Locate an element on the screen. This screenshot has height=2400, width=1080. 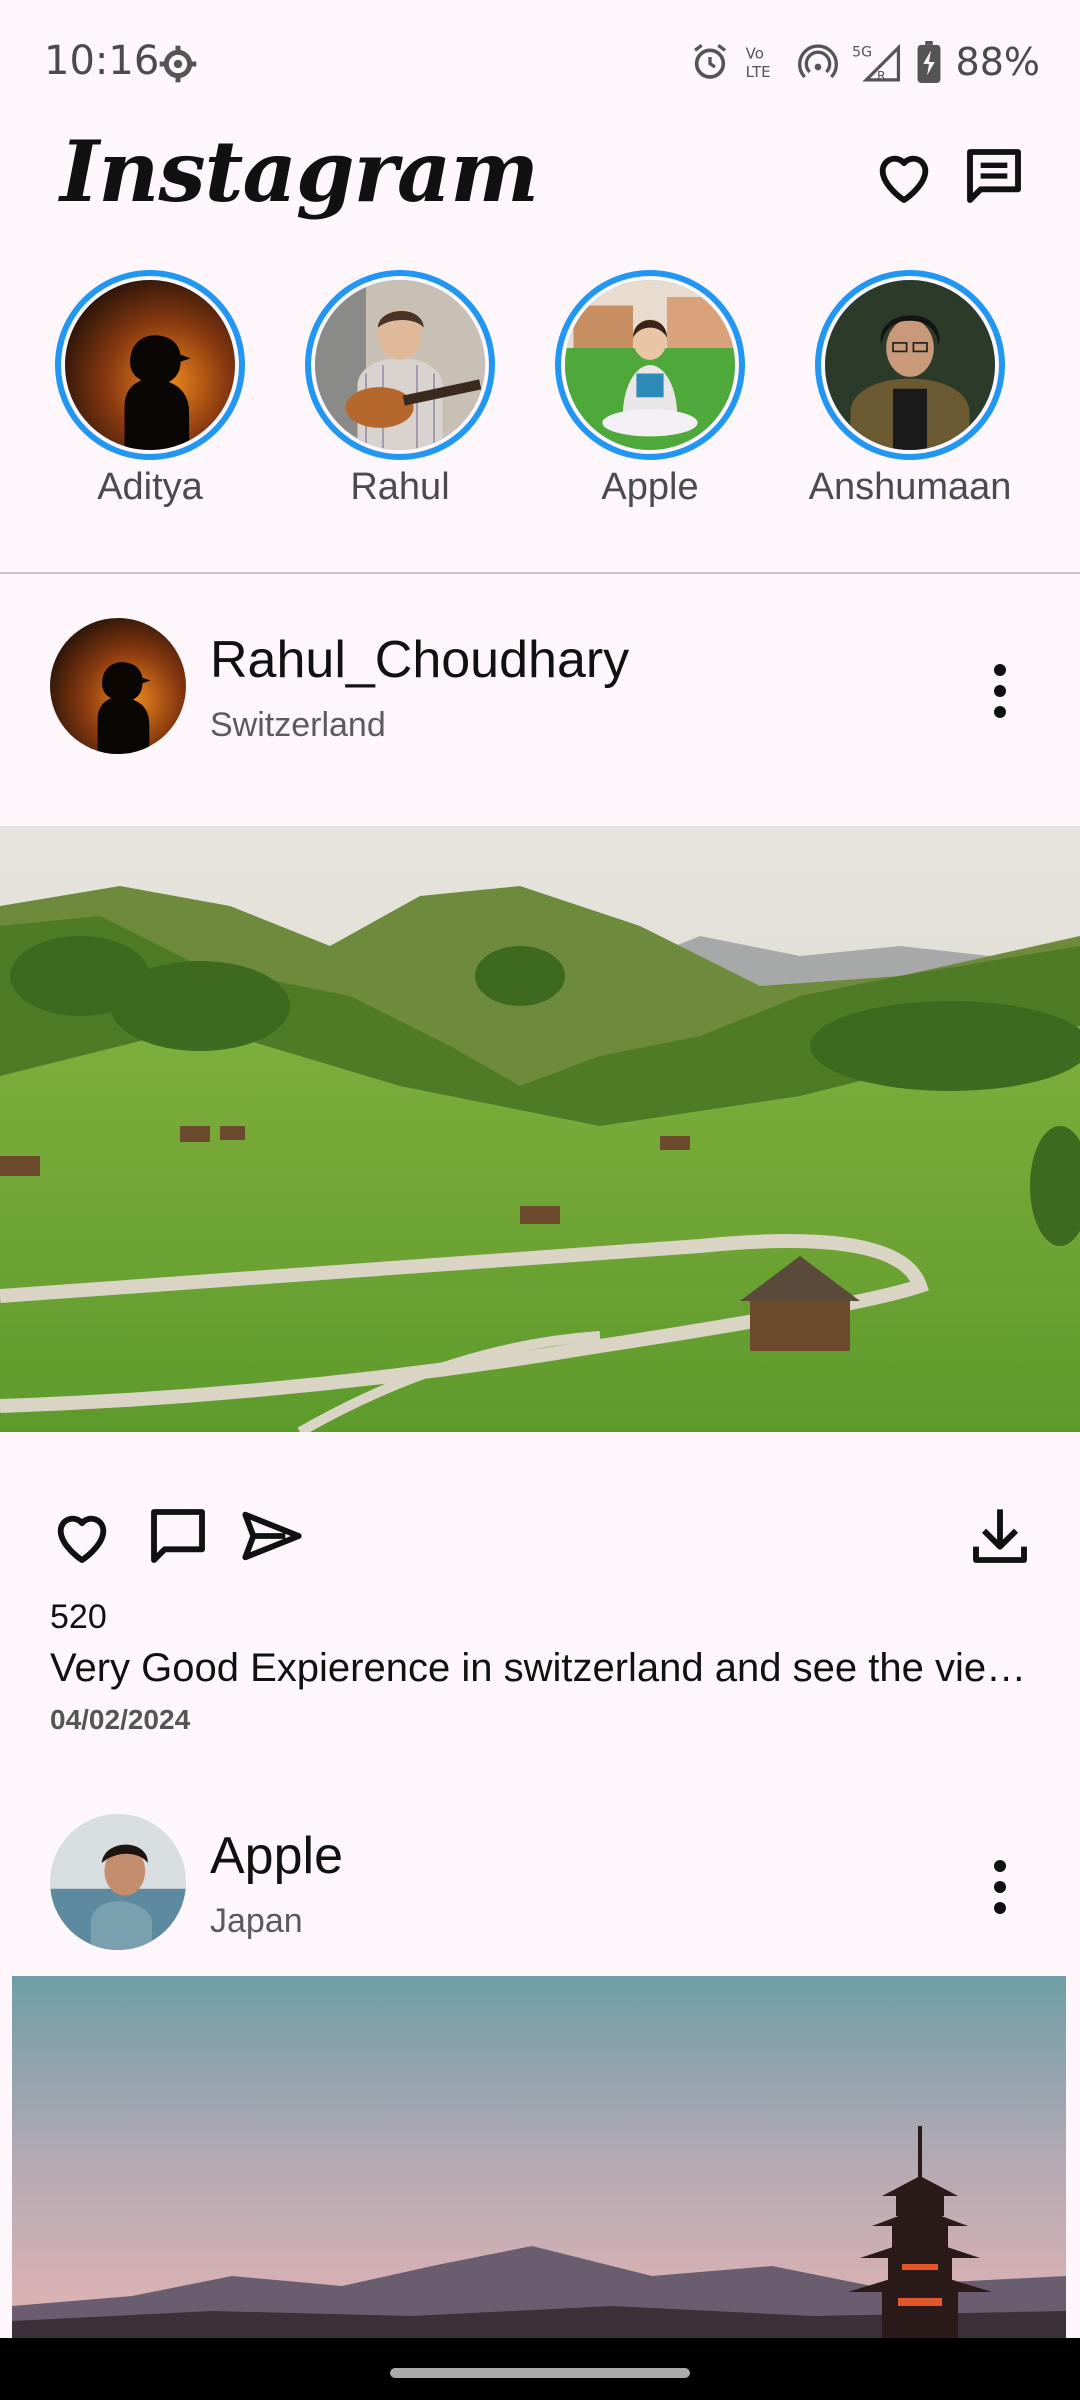
battery-percent: 88% is located at coordinates (997, 62).